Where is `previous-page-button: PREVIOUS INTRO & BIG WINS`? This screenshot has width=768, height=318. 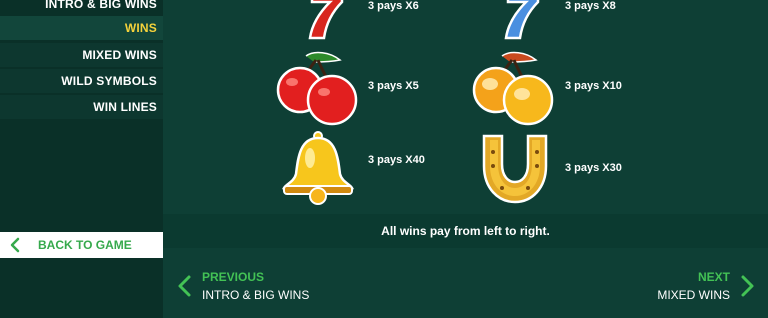
previous-page-button: PREVIOUS INTRO & BIG WINS is located at coordinates (251, 287).